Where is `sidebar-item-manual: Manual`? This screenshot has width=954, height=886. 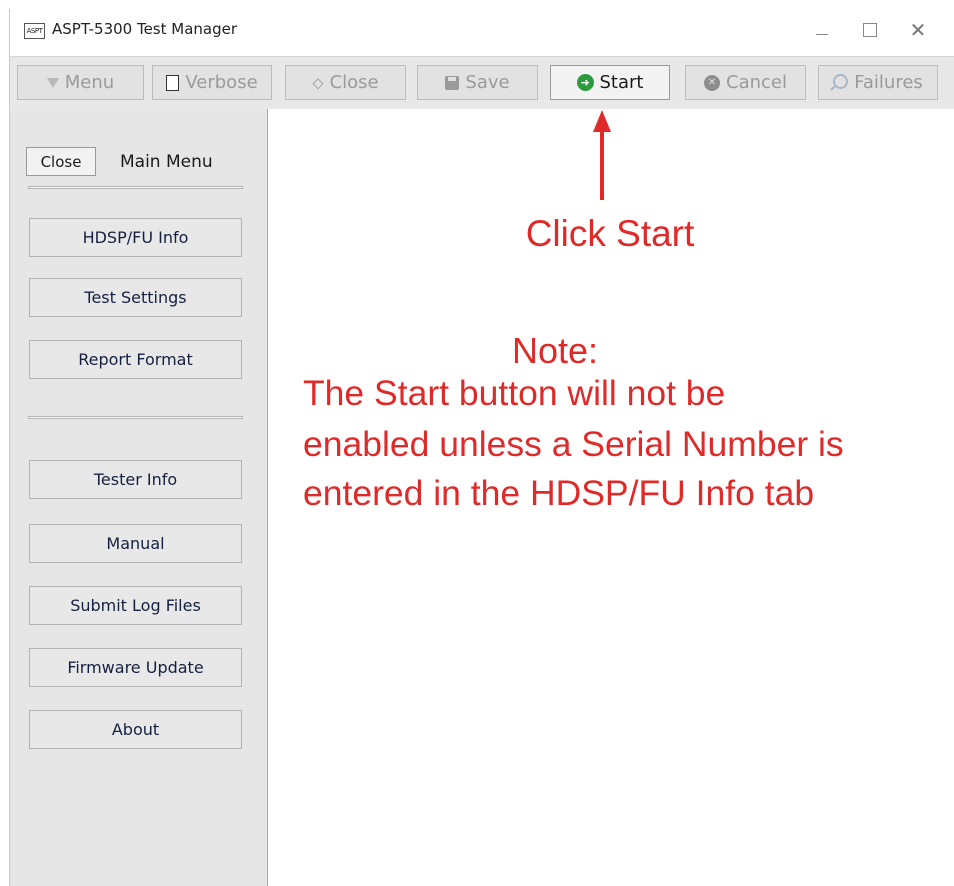
sidebar-item-manual: Manual is located at coordinates (135, 543).